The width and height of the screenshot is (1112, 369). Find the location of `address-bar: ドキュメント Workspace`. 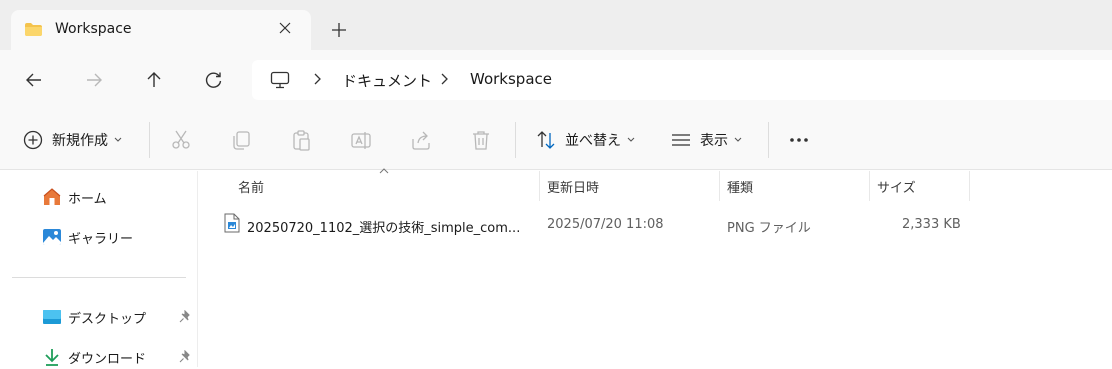

address-bar: ドキュメント Workspace is located at coordinates (682, 80).